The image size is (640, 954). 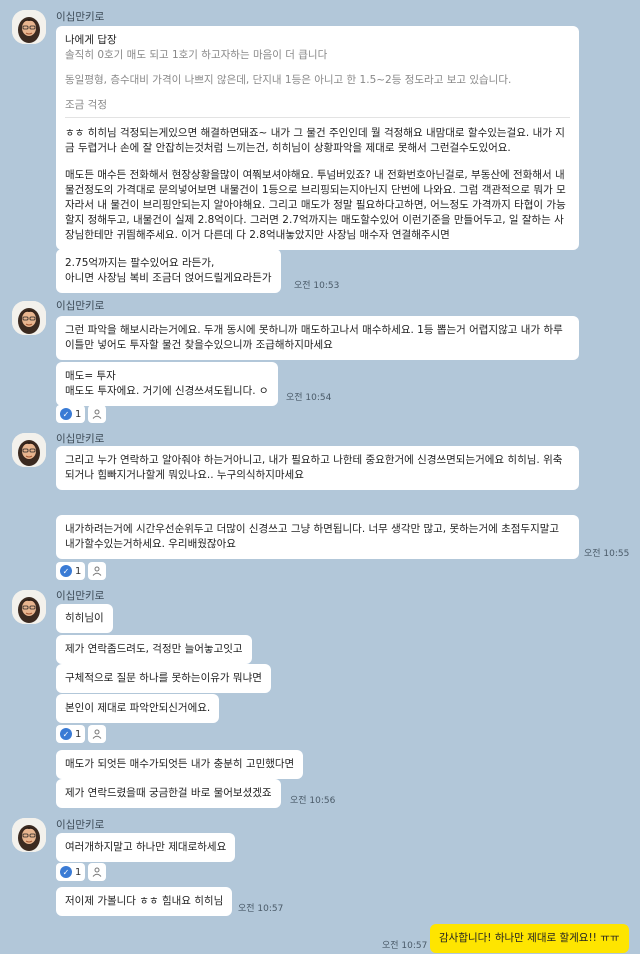 What do you see at coordinates (309, 398) in the screenshot?
I see `message-time: 오전 10:54` at bounding box center [309, 398].